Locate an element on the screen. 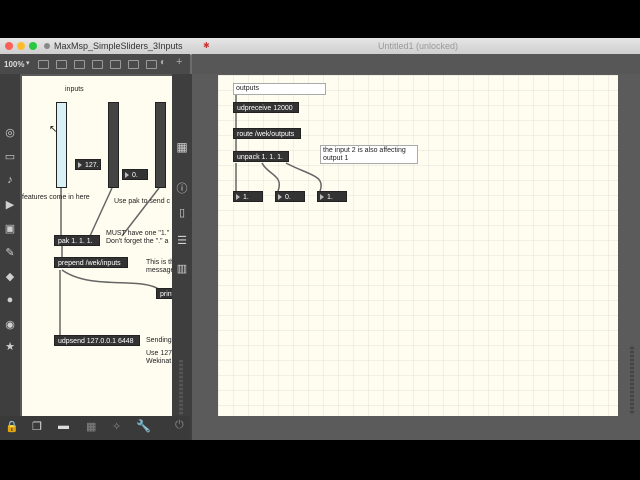 The height and width of the screenshot is (480, 640). this-is-comment-1: This is the O is located at coordinates (159, 262).